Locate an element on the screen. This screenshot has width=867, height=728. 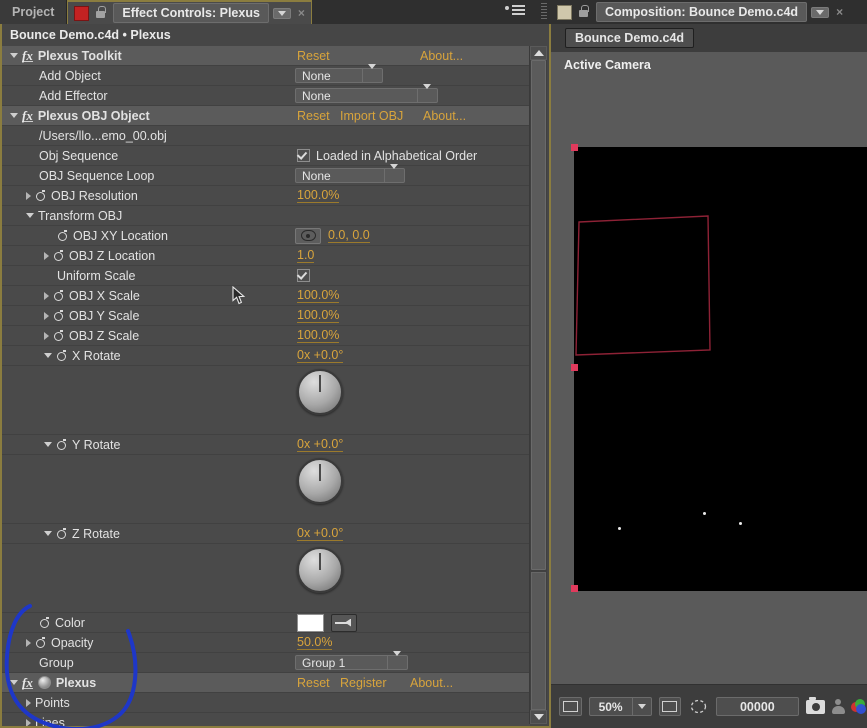
property-row: /Users/llo...emo_00.obj is located at coordinates (266, 136).